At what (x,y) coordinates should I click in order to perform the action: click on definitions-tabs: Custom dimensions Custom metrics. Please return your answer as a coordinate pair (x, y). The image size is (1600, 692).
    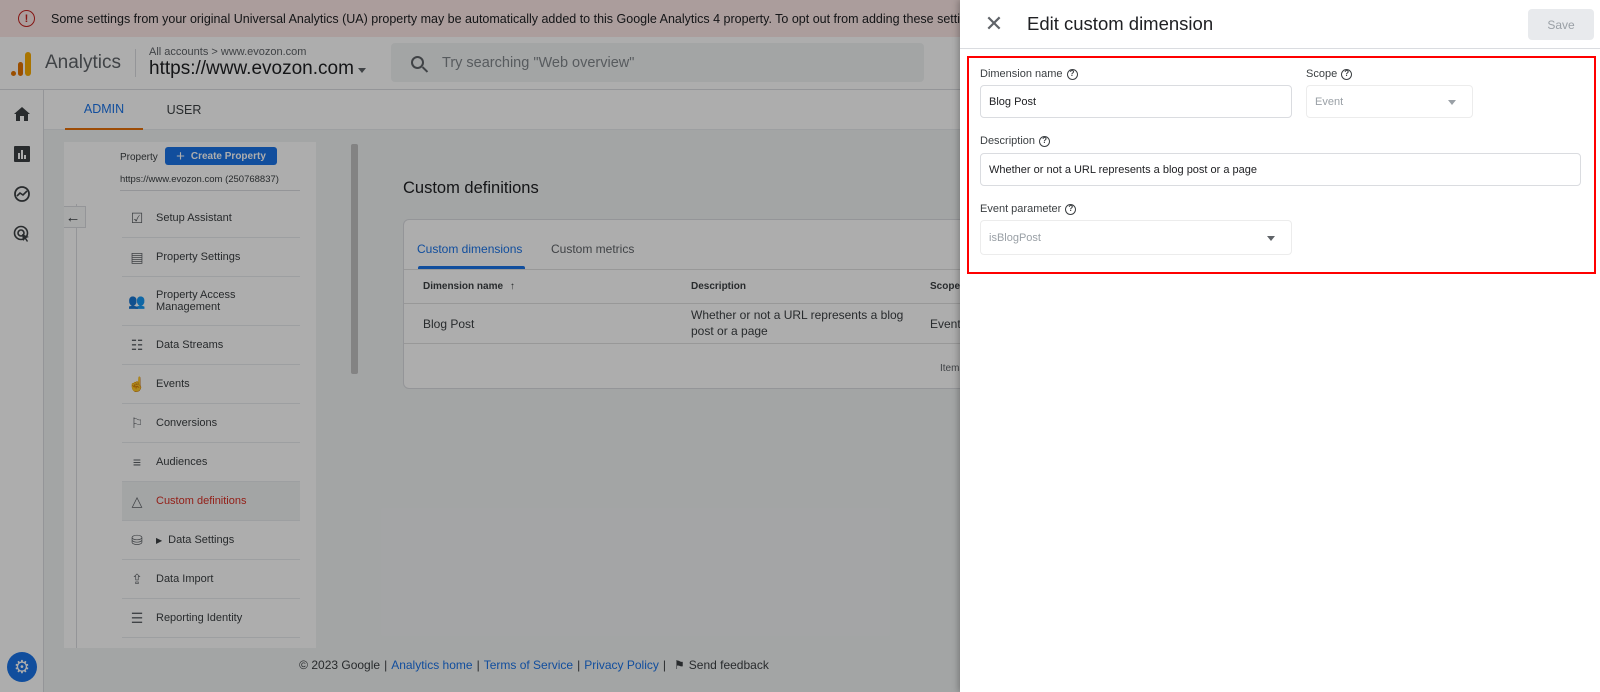
    Looking at the image, I should click on (723, 245).